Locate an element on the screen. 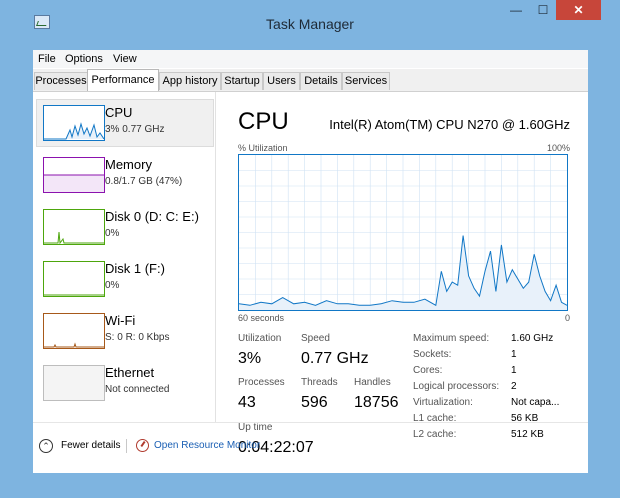  sidebar-item-wifi-sub: S: 0 R: 0 Kbps is located at coordinates (137, 337).